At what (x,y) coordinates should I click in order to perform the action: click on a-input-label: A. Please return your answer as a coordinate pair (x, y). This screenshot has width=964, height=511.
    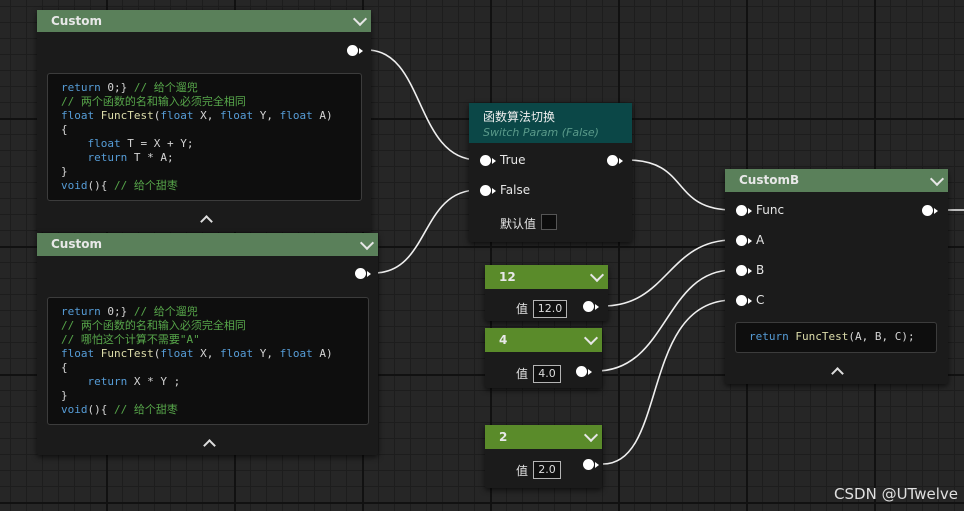
    Looking at the image, I should click on (760, 240).